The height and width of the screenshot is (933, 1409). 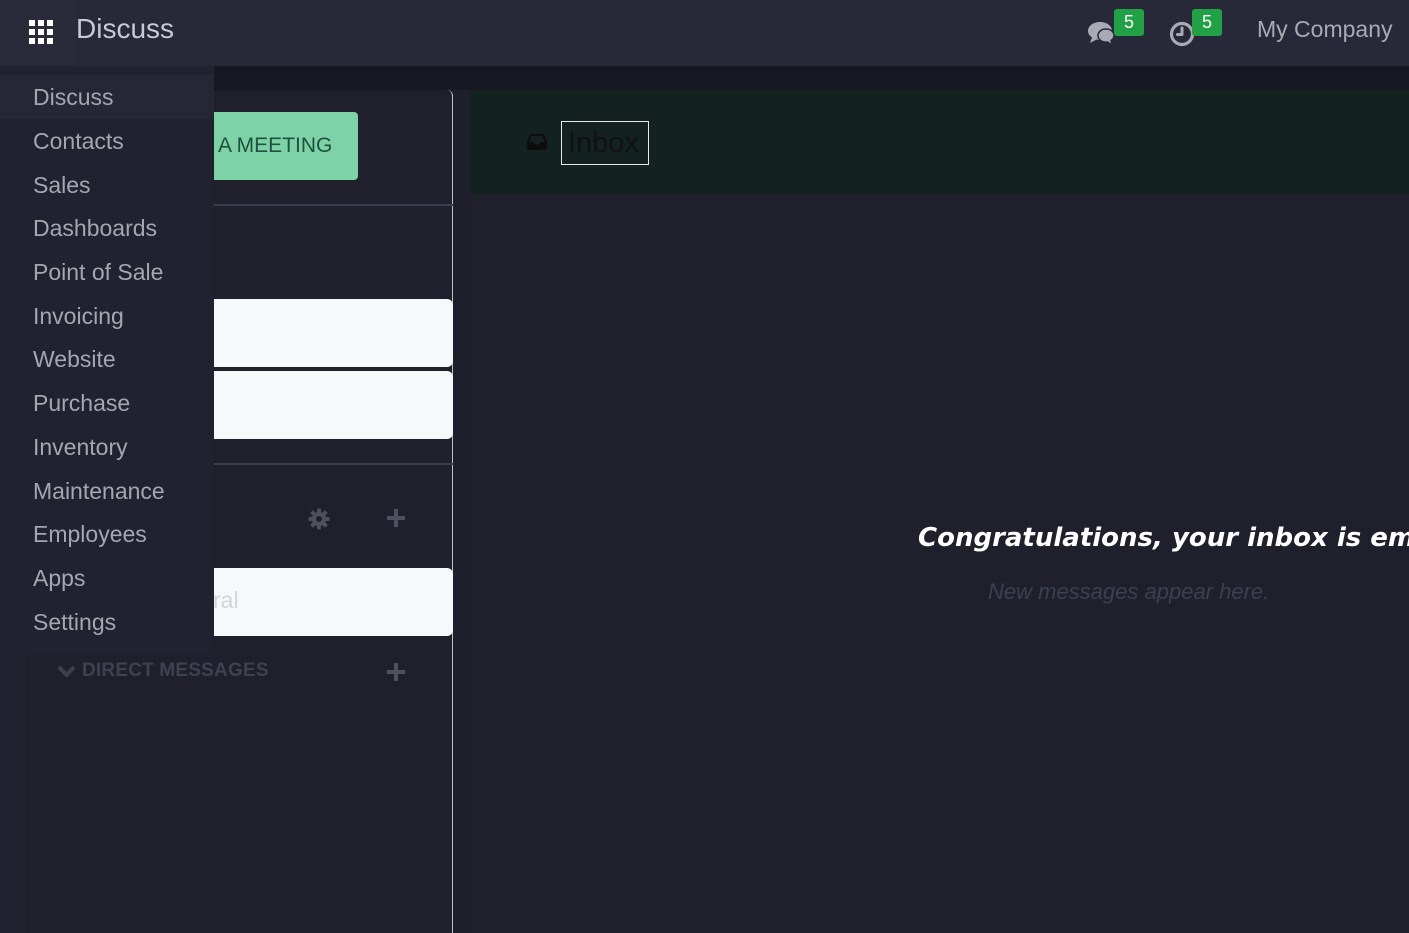 I want to click on app-menu-item-website: Website, so click(x=107, y=359).